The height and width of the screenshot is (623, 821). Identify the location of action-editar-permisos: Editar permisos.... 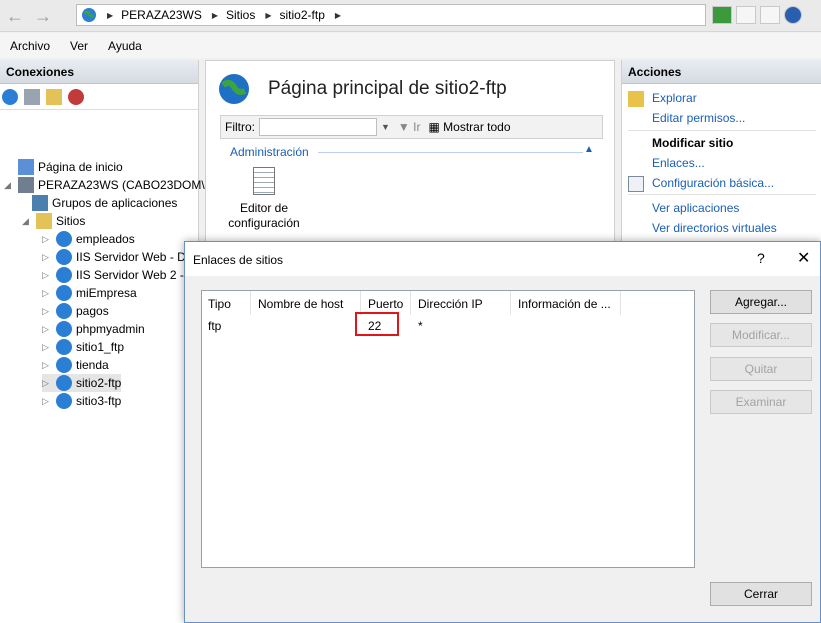
(698, 118).